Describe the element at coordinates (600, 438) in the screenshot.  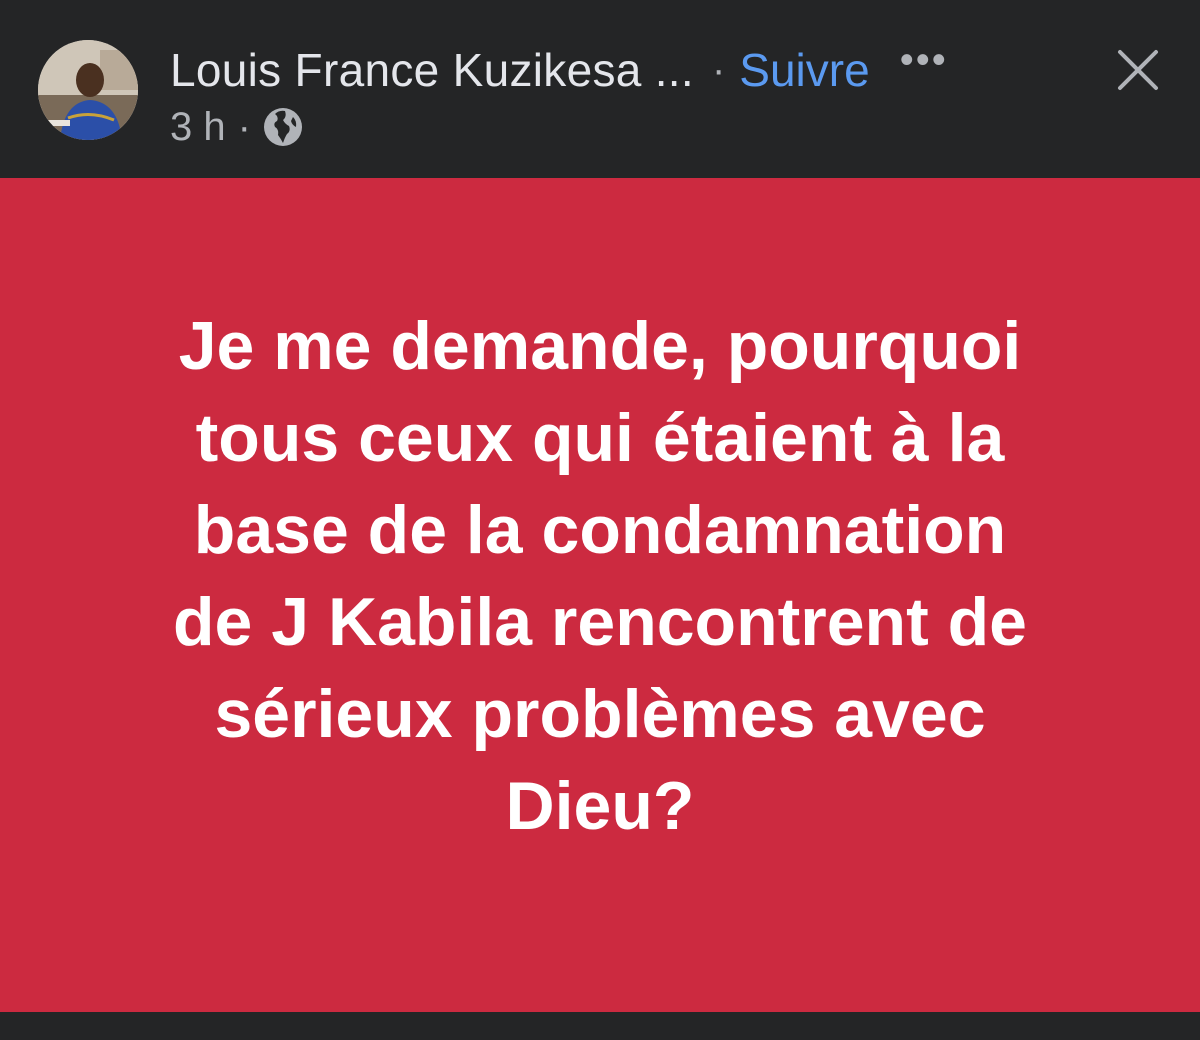
I see `post-body-line: tous ceux qui étaient à la` at that location.